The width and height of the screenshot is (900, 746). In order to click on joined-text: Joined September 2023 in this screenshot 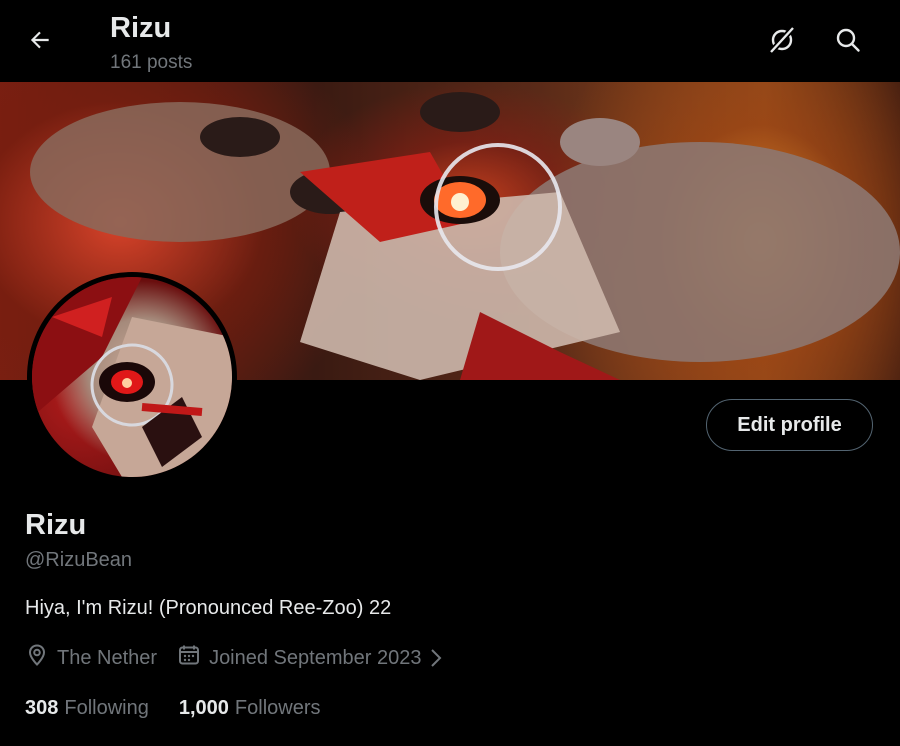, I will do `click(315, 657)`.